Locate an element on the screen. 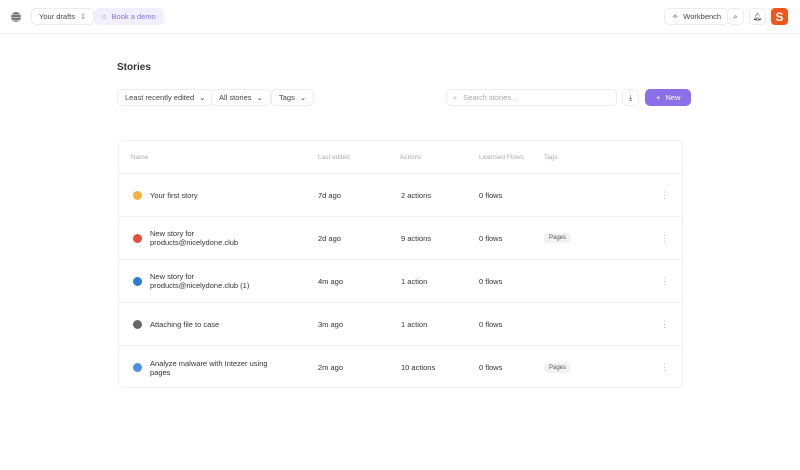 The width and height of the screenshot is (800, 470). new-story-button: + New is located at coordinates (668, 97).